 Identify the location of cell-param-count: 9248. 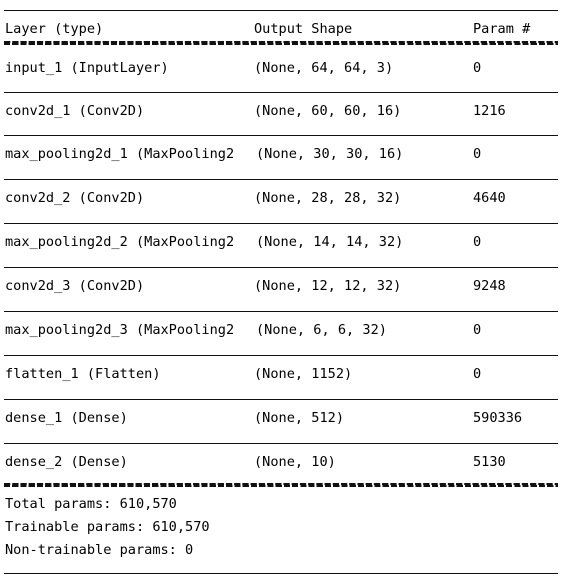
(489, 286).